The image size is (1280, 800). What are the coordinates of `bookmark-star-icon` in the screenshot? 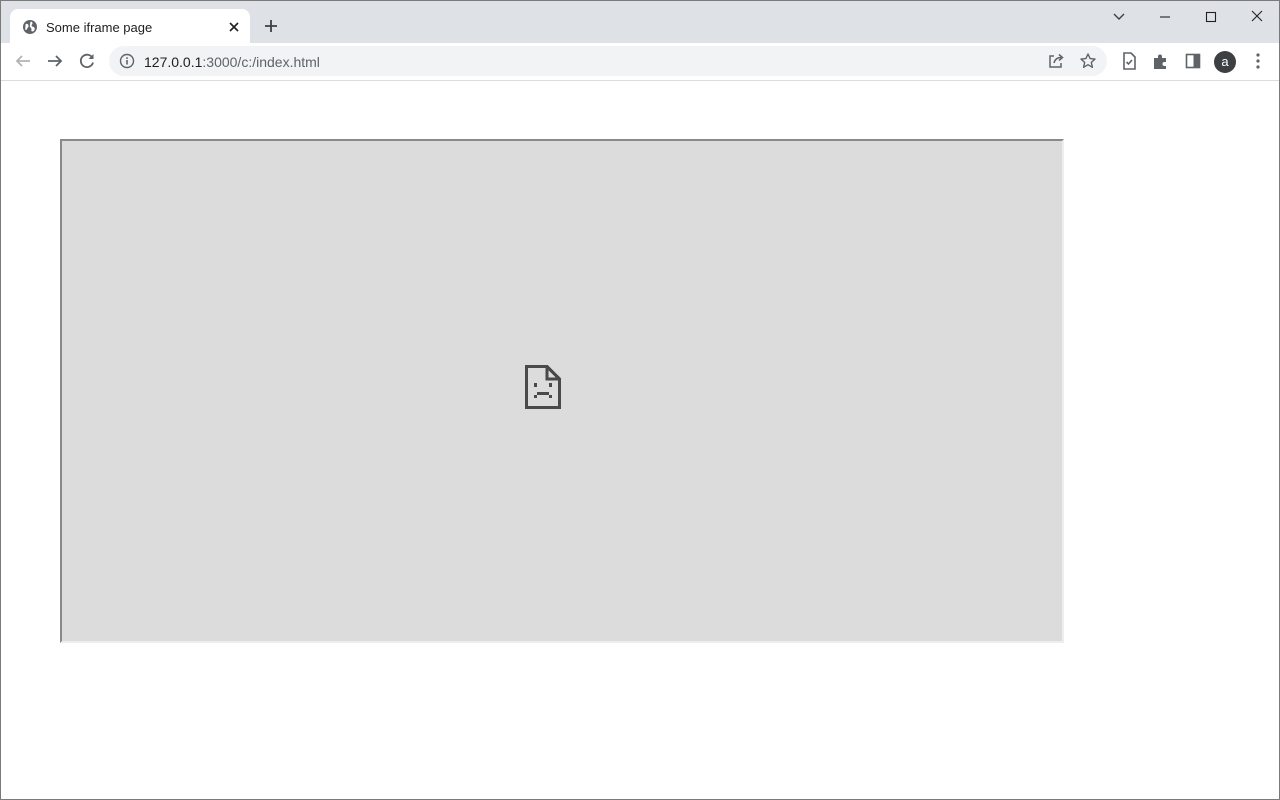 It's located at (1088, 61).